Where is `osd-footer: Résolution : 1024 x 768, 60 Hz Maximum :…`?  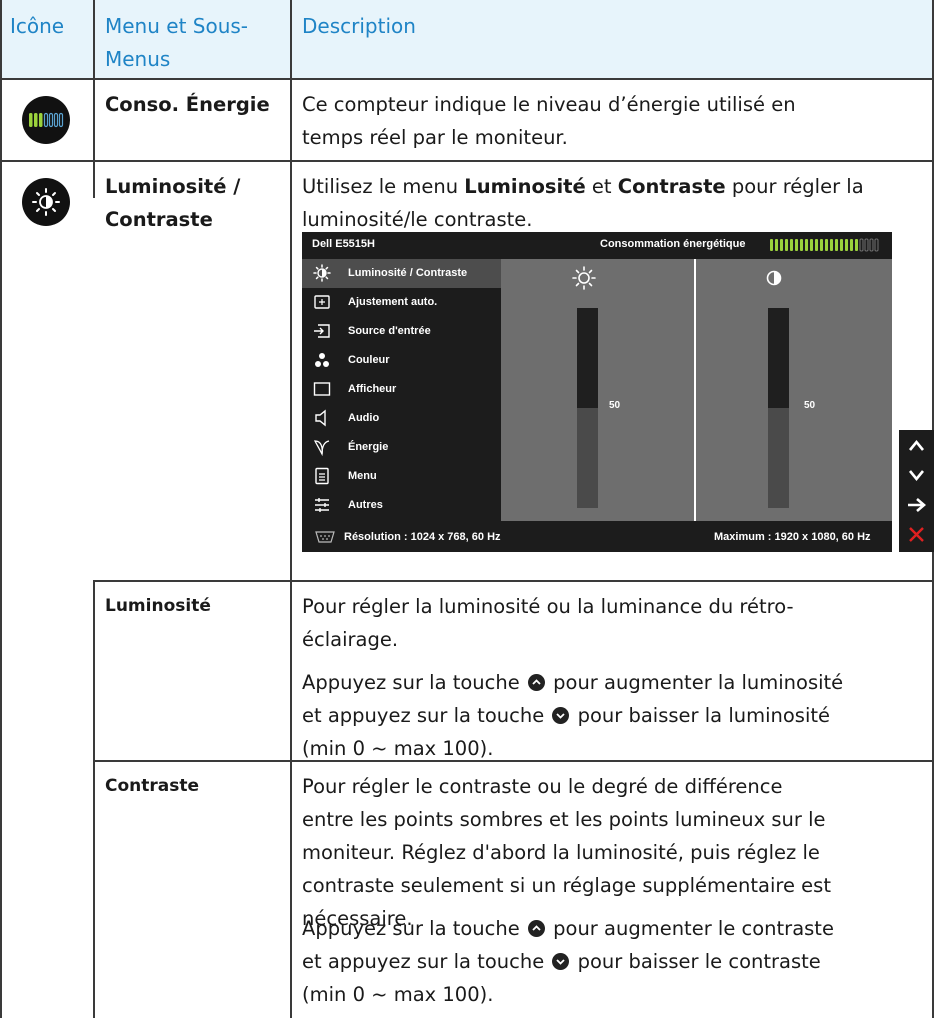
osd-footer: Résolution : 1024 x 768, 60 Hz Maximum :… is located at coordinates (597, 536).